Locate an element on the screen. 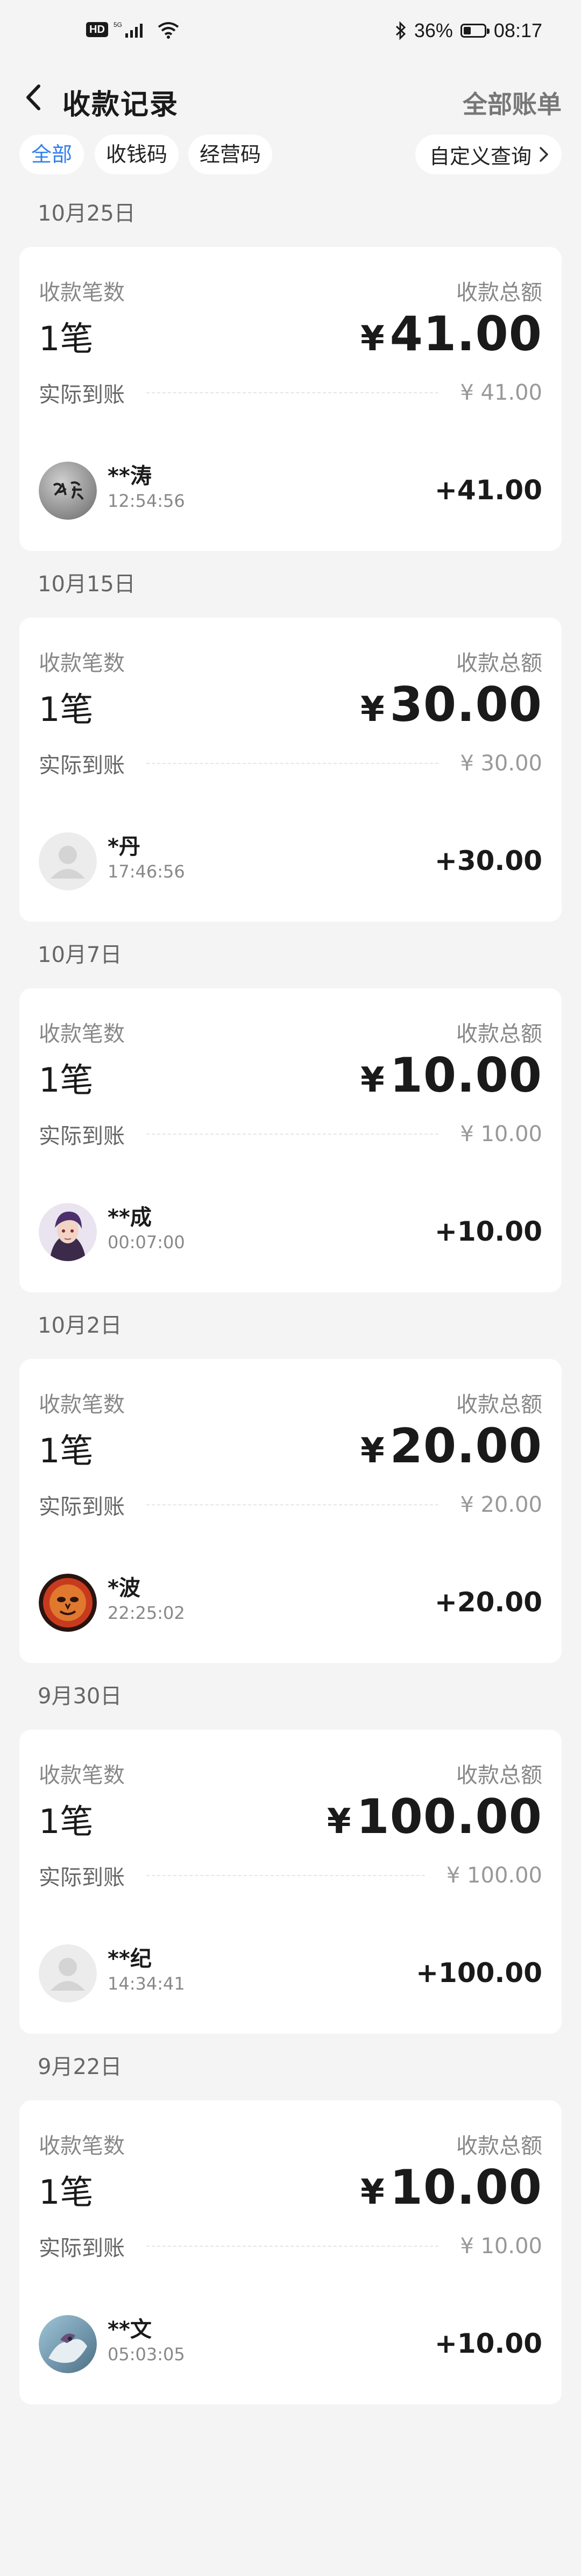  payer-row: **成 00:07:00 +10.00 is located at coordinates (290, 1228).